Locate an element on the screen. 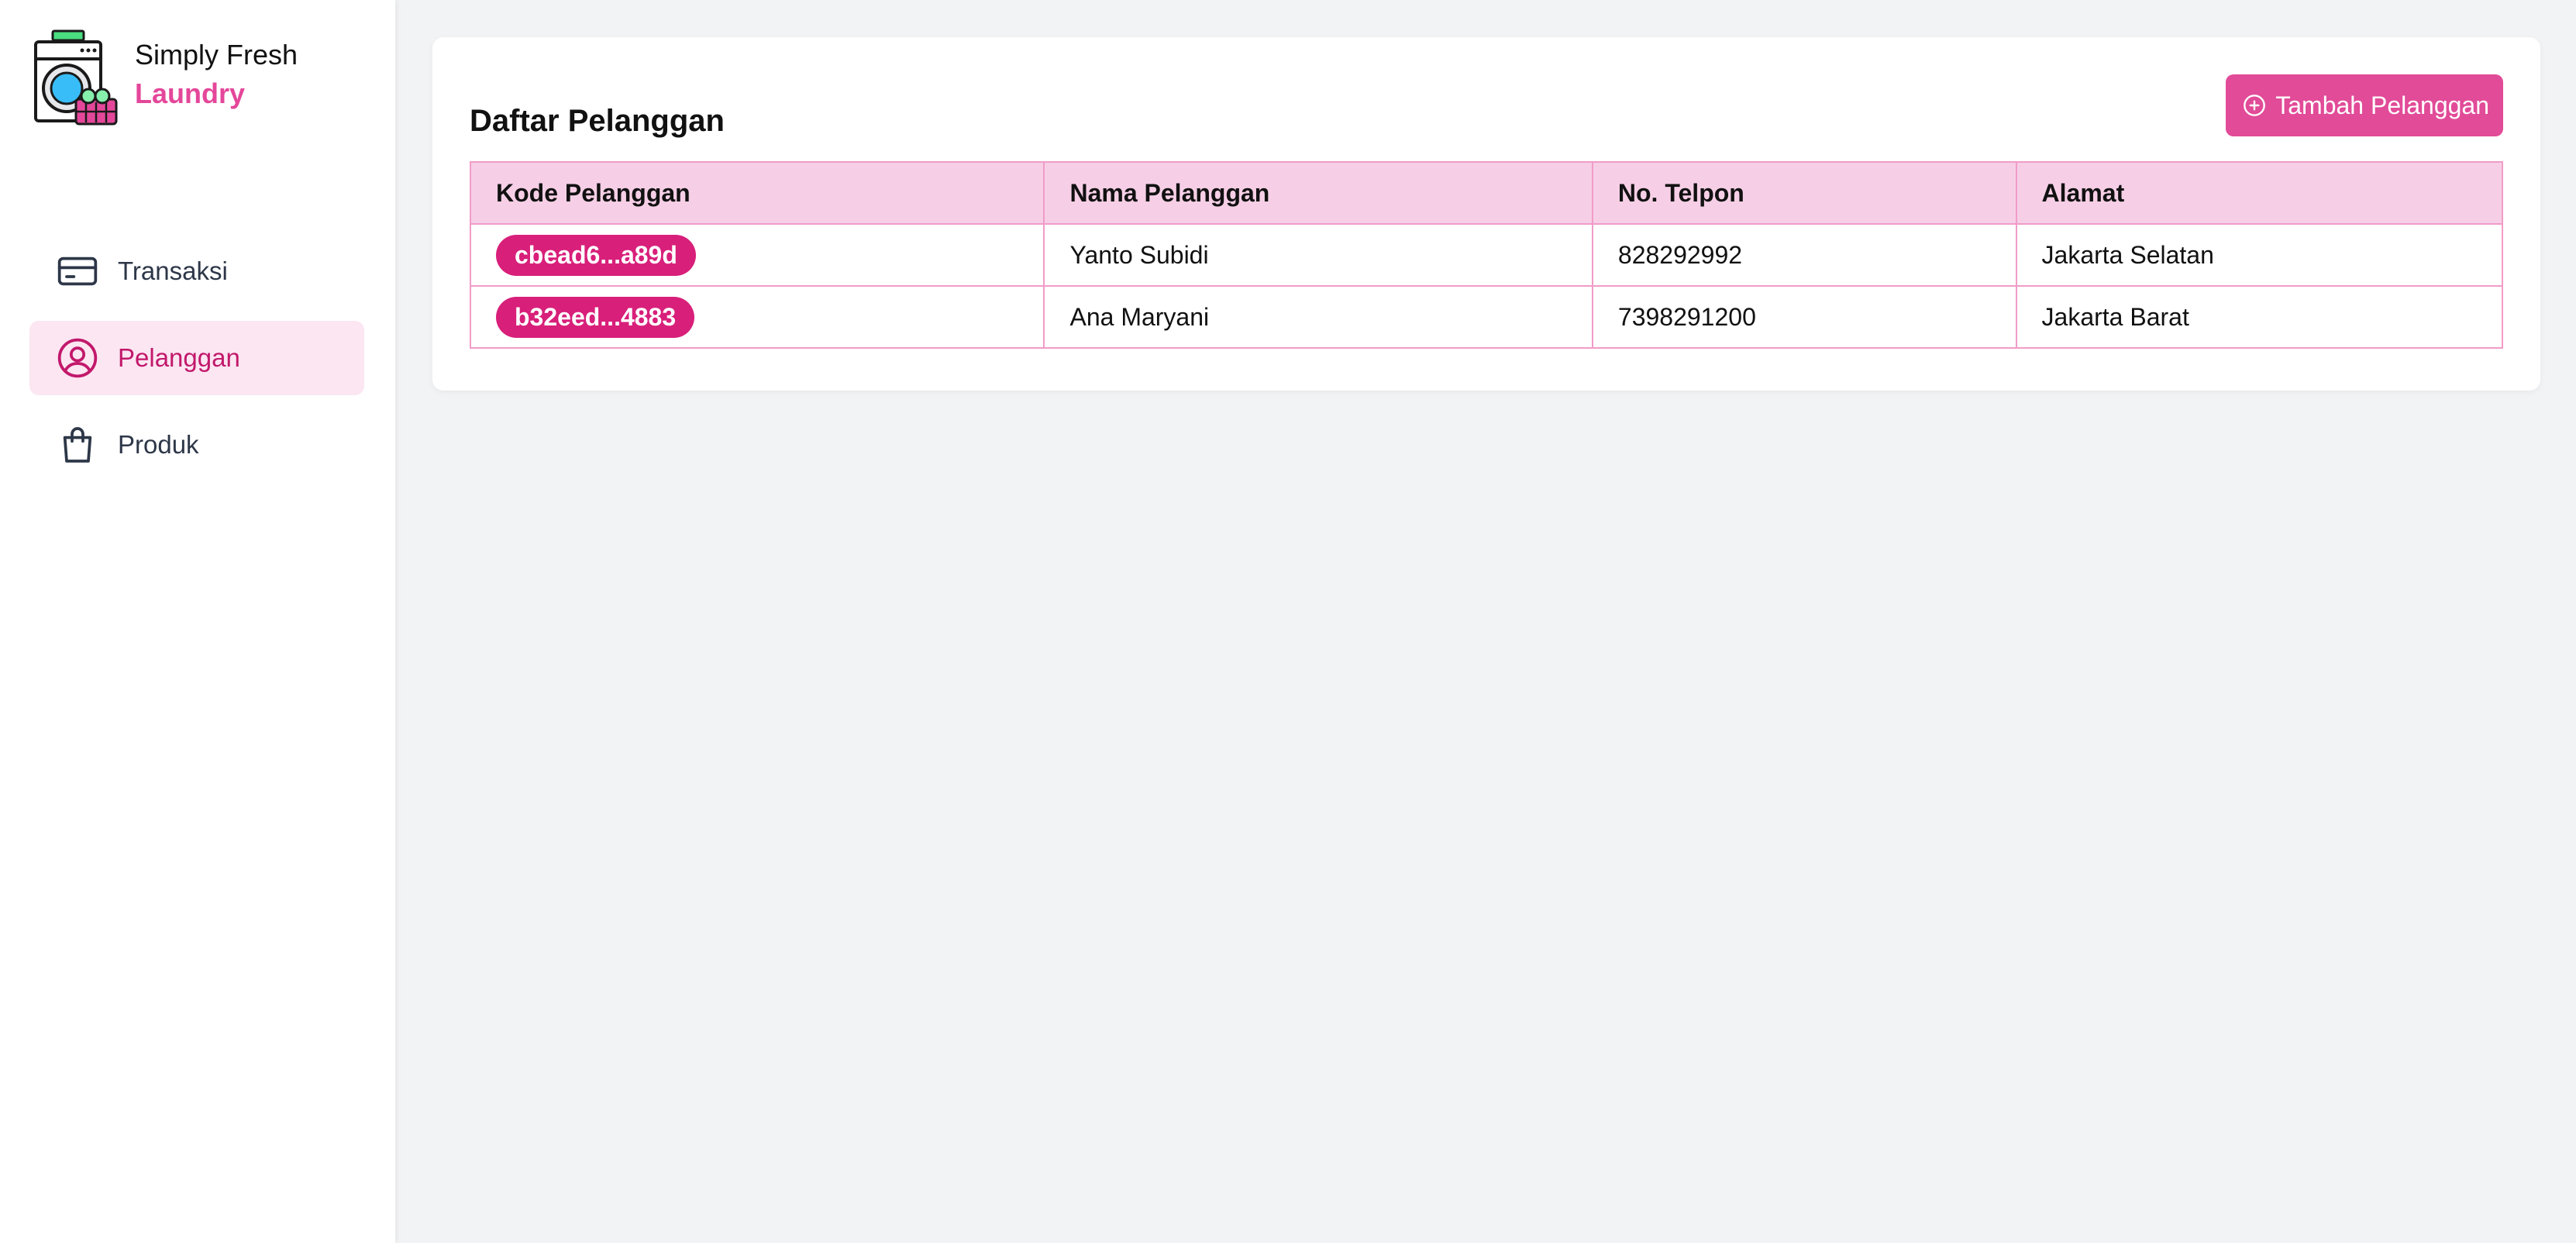 This screenshot has height=1243, width=2576. sidebar-item-pelanggan: Pelanggan is located at coordinates (196, 358).